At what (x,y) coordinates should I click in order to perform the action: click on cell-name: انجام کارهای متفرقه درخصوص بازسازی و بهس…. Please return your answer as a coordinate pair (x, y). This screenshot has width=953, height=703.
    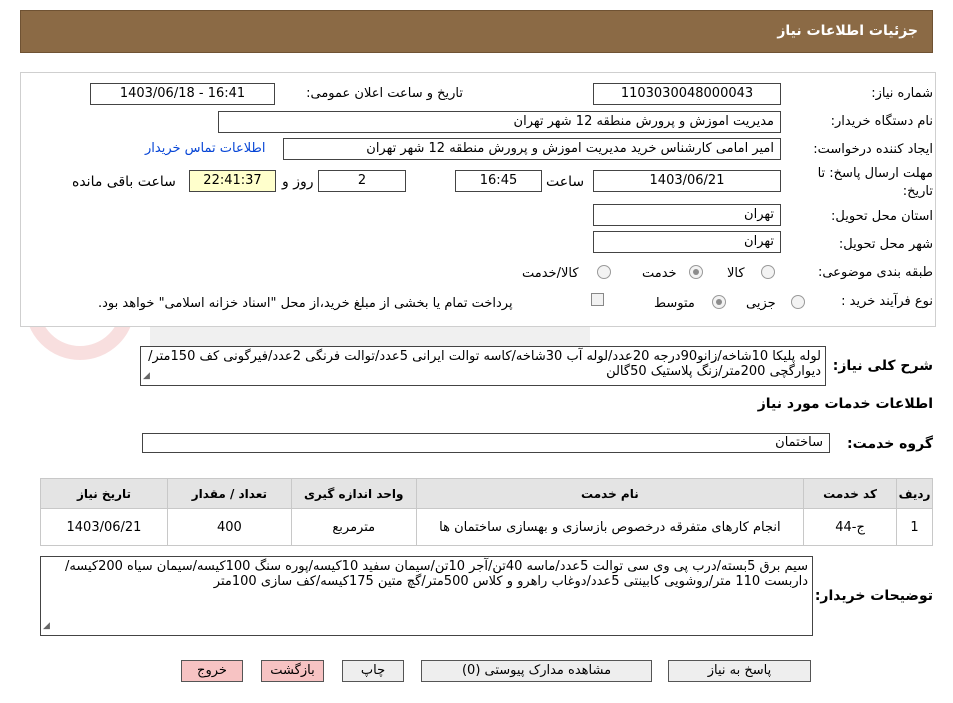
    Looking at the image, I should click on (610, 527).